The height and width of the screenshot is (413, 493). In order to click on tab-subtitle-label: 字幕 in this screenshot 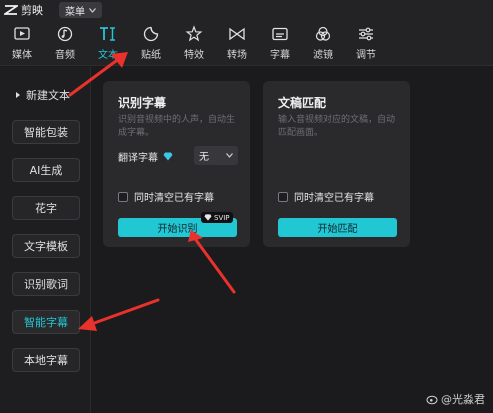, I will do `click(280, 55)`.